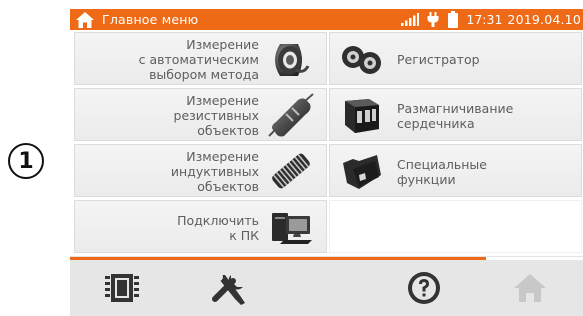  What do you see at coordinates (292, 60) in the screenshot?
I see `auto-measure-icon` at bounding box center [292, 60].